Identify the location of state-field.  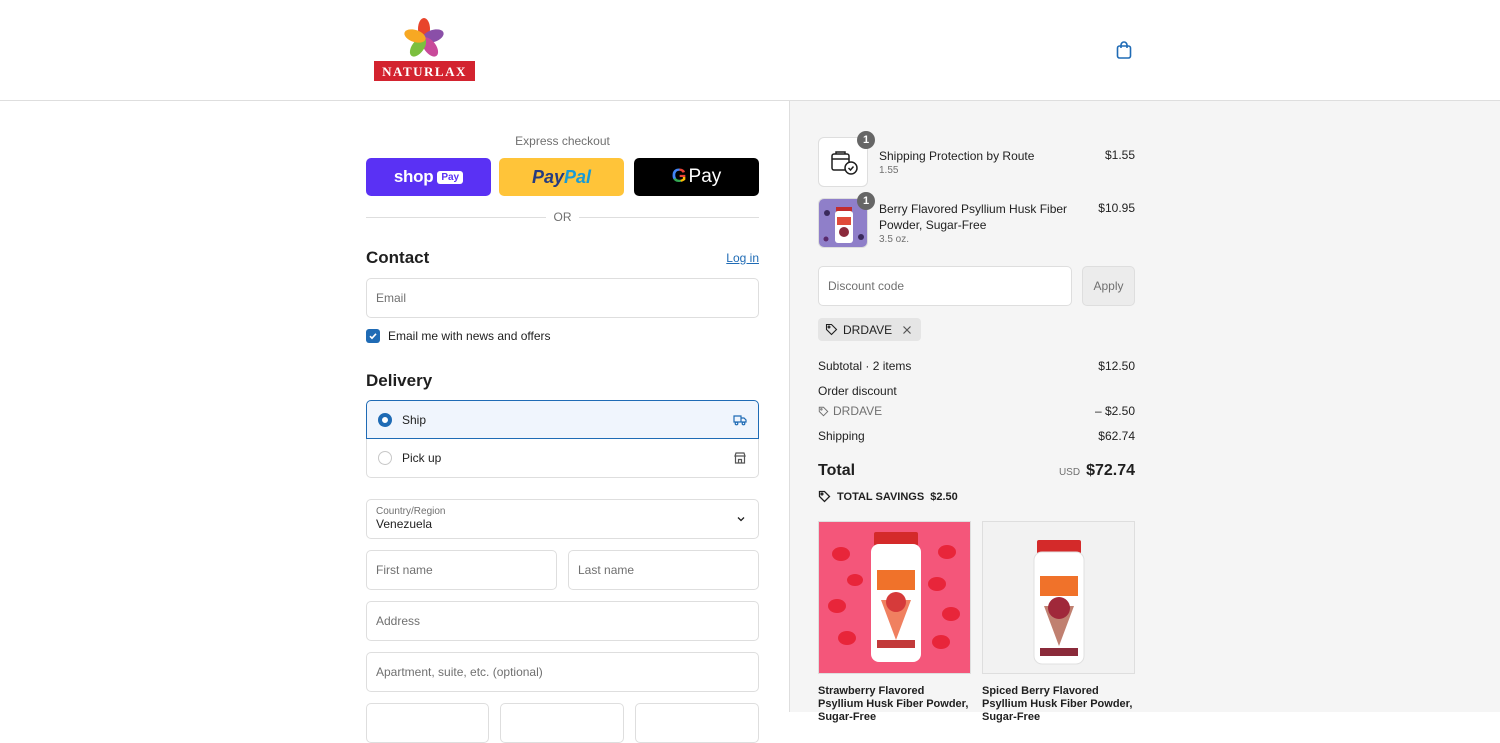
(562, 723).